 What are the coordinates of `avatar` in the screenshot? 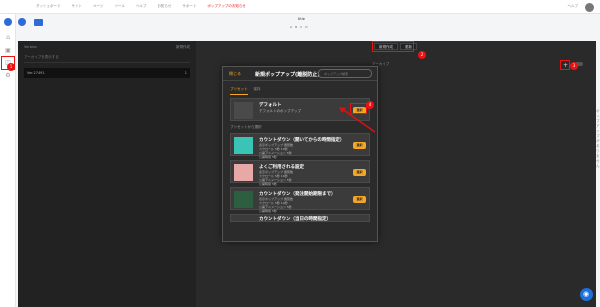 It's located at (589, 7).